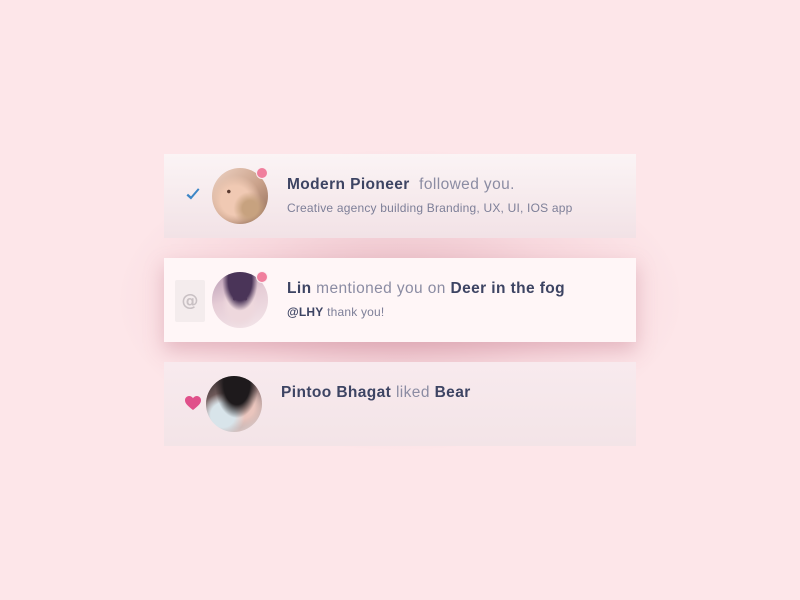 The height and width of the screenshot is (600, 800). I want to click on target-link: Bear, so click(453, 392).